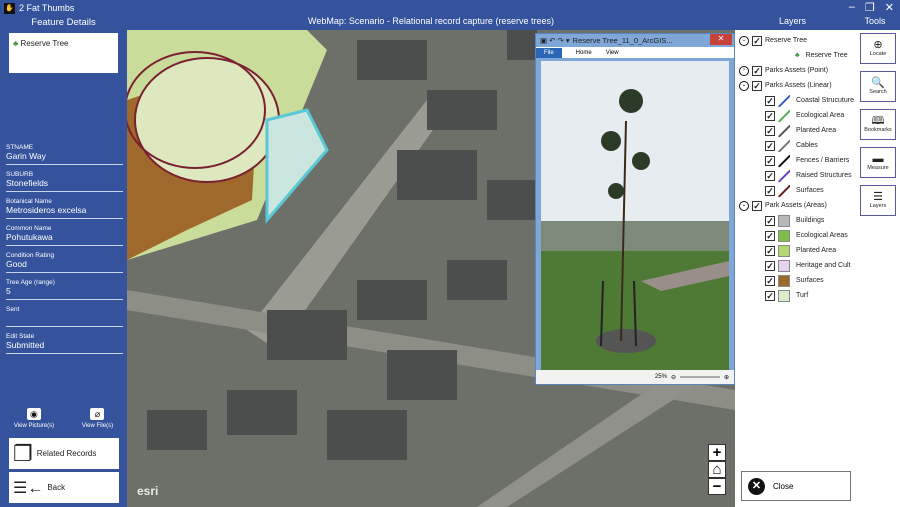  Describe the element at coordinates (878, 168) in the screenshot. I see `tool-label: Measure` at that location.